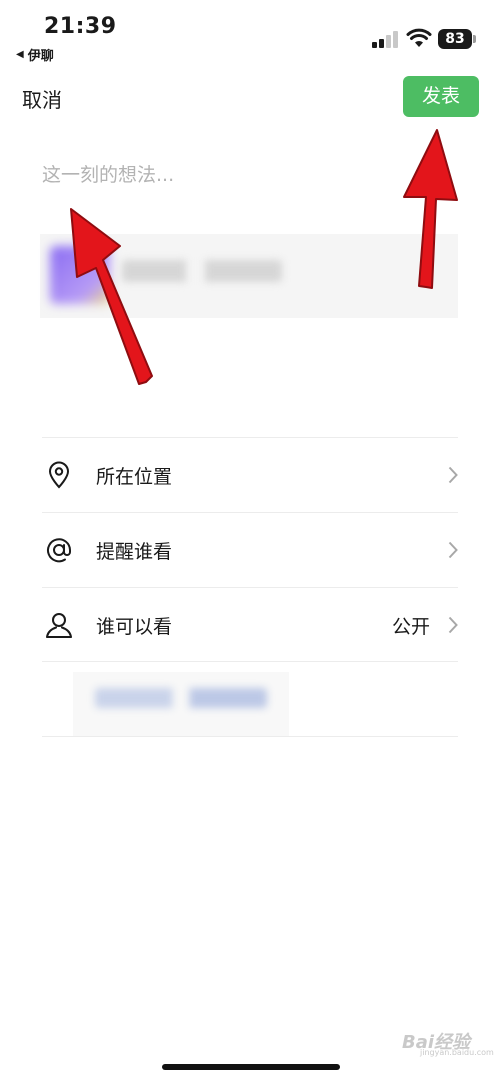 This screenshot has width=500, height=1083. Describe the element at coordinates (250, 550) in the screenshot. I see `option-remind: 提醒谁看` at that location.